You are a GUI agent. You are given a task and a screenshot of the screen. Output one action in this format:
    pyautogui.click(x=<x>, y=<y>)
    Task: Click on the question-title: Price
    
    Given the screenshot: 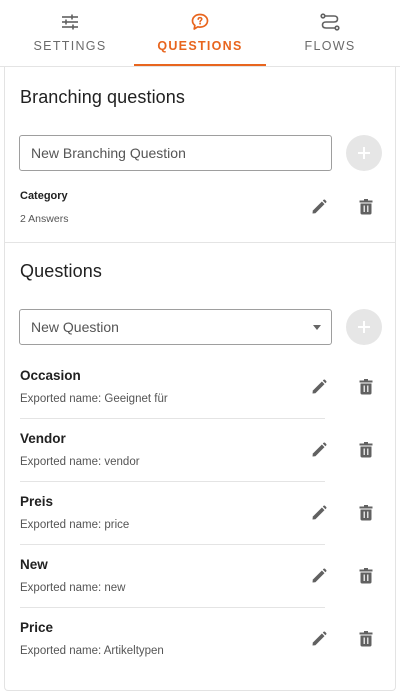 What is the action you would take?
    pyautogui.click(x=37, y=627)
    